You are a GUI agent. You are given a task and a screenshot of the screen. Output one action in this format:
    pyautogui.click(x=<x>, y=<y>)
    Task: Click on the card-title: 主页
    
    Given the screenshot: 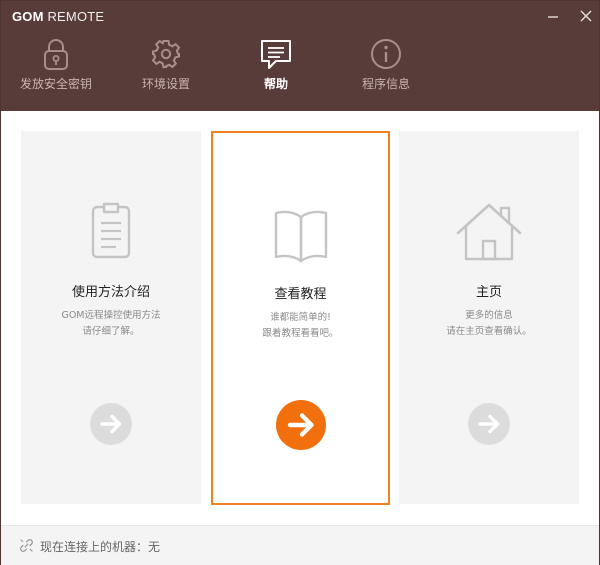 What is the action you would take?
    pyautogui.click(x=488, y=292)
    